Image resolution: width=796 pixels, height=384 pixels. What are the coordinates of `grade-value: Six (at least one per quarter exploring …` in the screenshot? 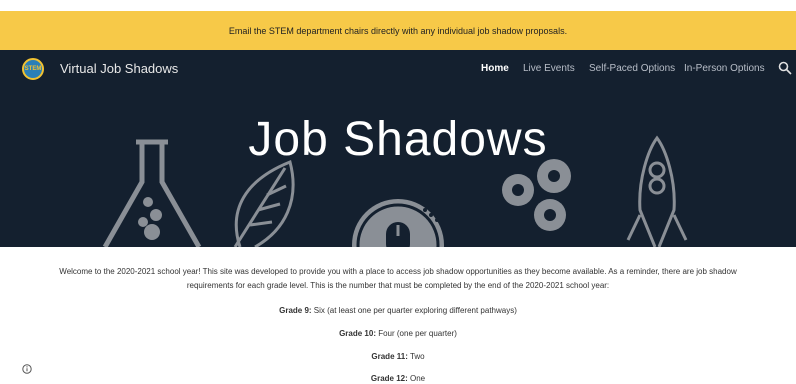 It's located at (414, 310).